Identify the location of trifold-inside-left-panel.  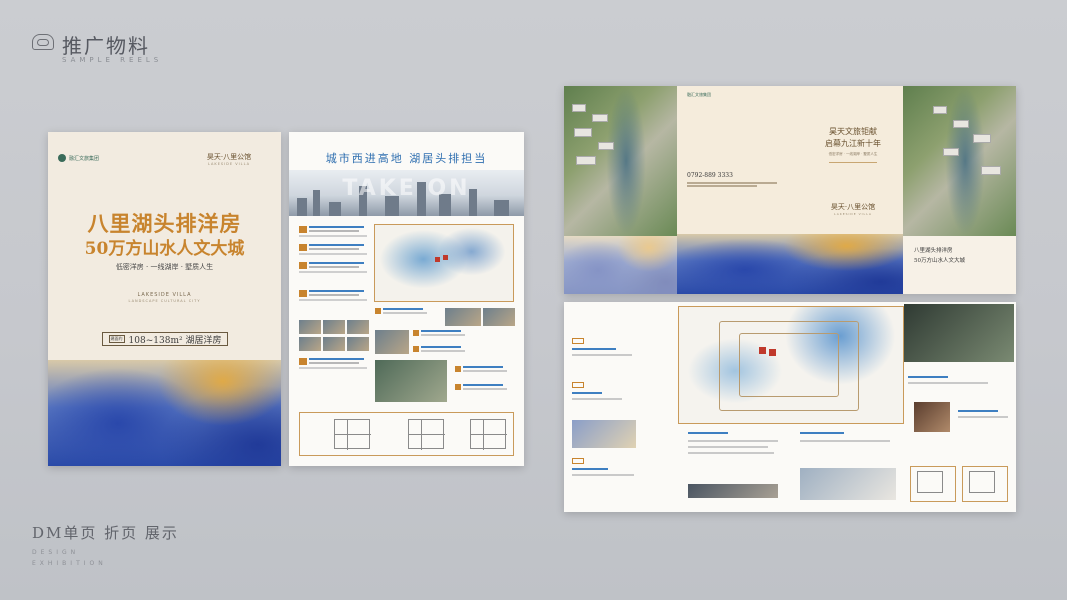
(617, 407).